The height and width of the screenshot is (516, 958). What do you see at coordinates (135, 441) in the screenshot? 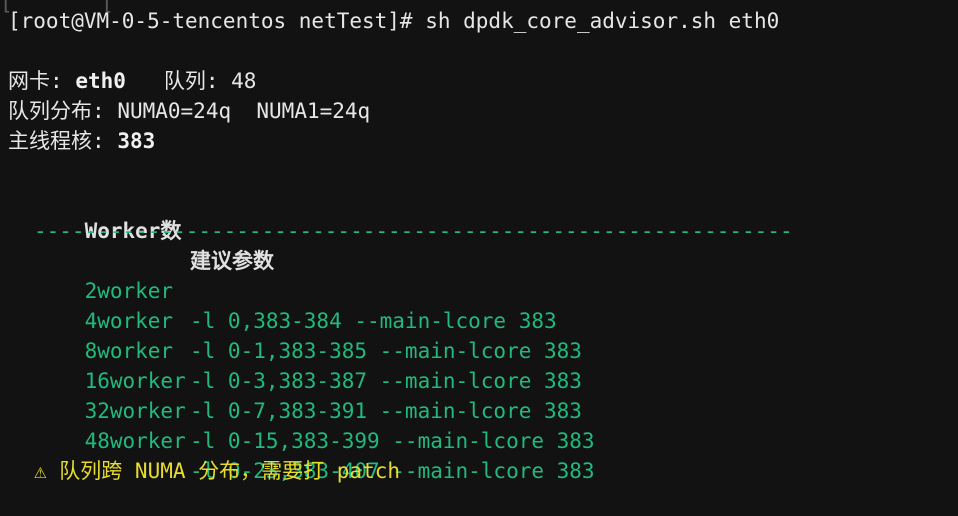
I see `worker-cell: 48worker` at bounding box center [135, 441].